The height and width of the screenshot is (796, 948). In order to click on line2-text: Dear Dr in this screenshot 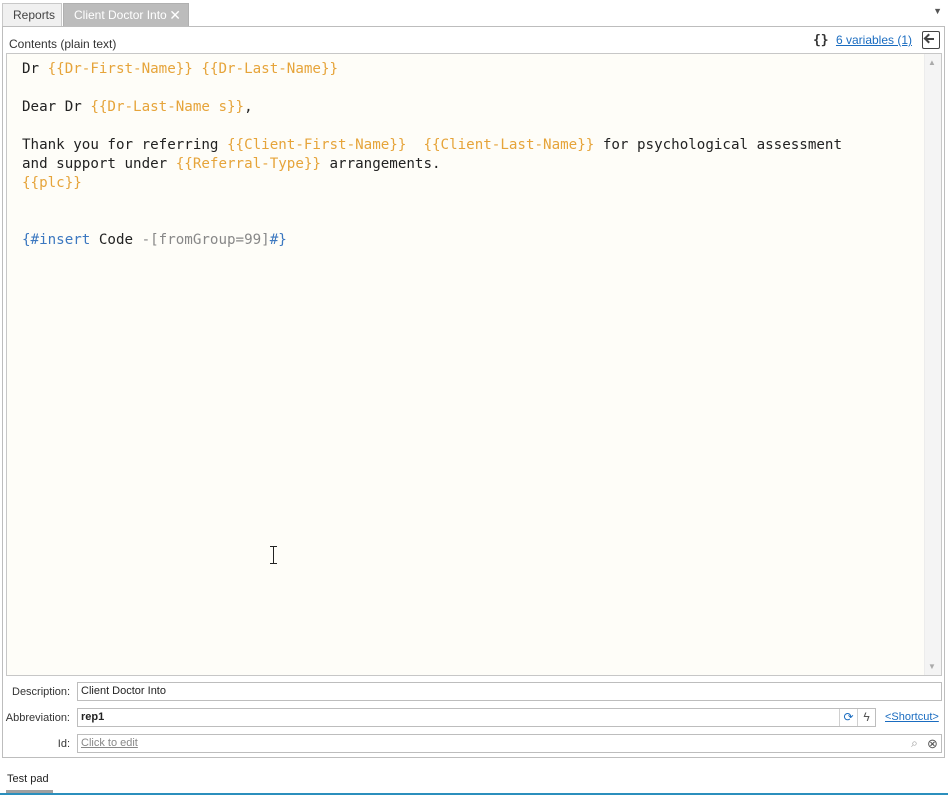, I will do `click(56, 107)`.